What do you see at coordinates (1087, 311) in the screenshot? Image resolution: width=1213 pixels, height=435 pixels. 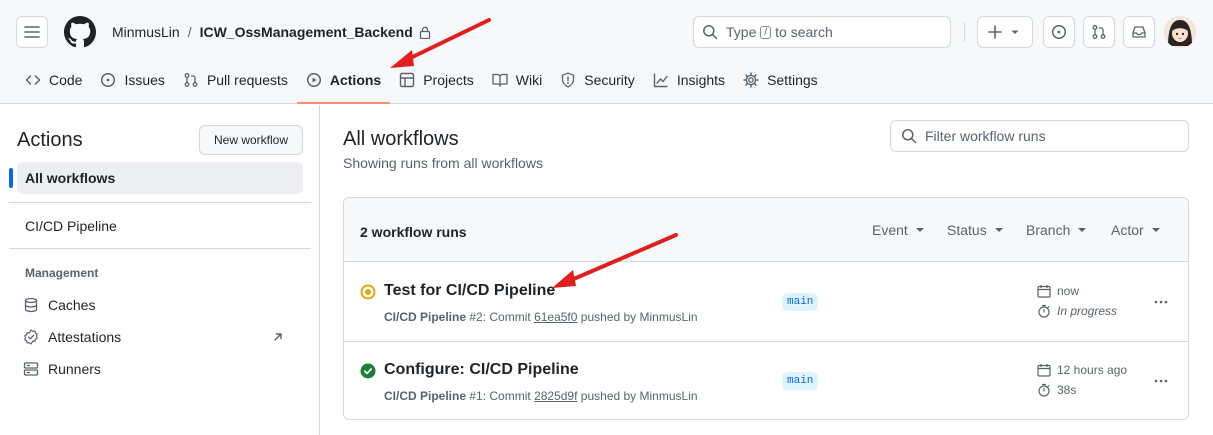 I see `run-duration-text: In progress` at bounding box center [1087, 311].